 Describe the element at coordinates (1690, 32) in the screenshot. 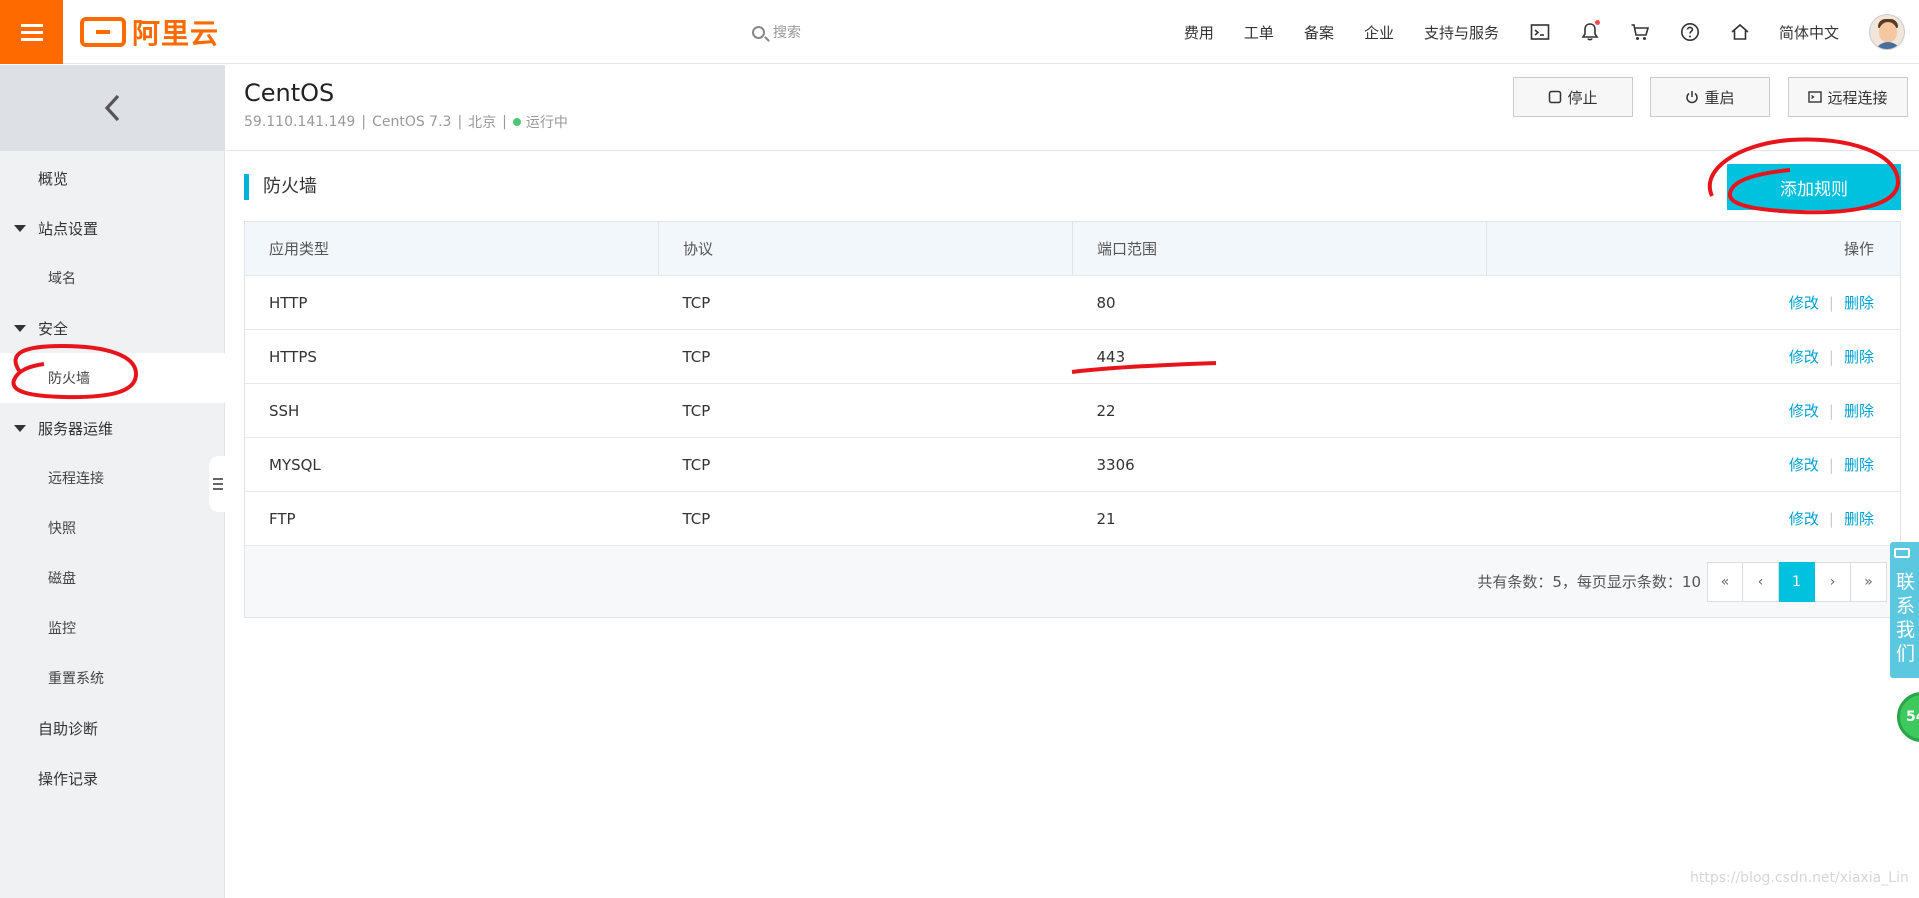

I see `help-icon` at that location.